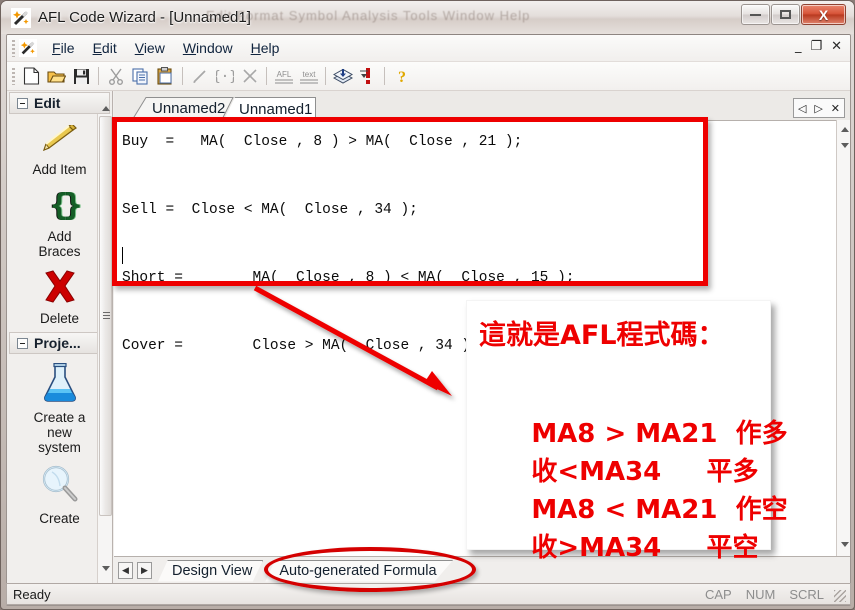  I want to click on layers-icon, so click(342, 76).